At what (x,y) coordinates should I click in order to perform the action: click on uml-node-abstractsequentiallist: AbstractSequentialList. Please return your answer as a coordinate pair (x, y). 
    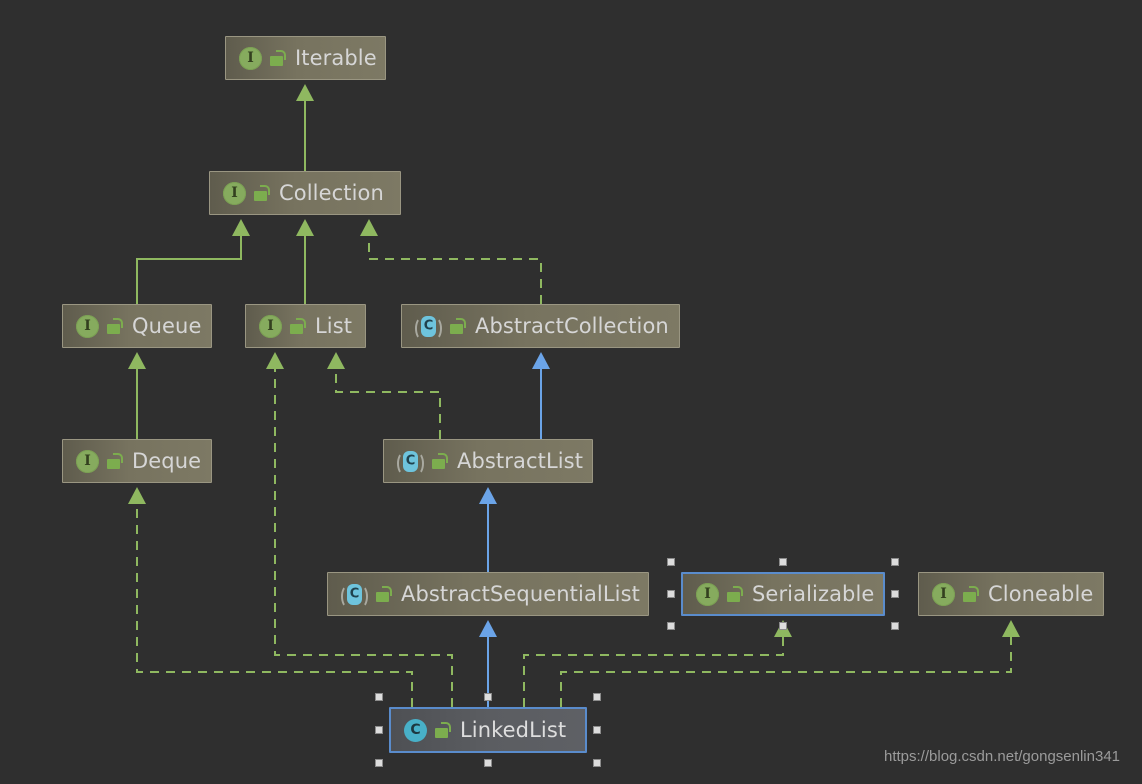
    Looking at the image, I should click on (488, 594).